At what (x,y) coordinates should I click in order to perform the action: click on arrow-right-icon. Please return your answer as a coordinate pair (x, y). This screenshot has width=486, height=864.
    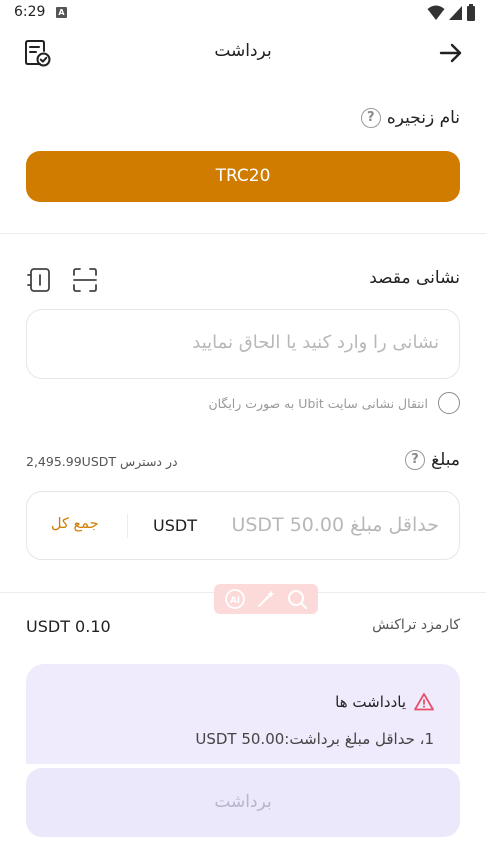
    Looking at the image, I should click on (450, 53).